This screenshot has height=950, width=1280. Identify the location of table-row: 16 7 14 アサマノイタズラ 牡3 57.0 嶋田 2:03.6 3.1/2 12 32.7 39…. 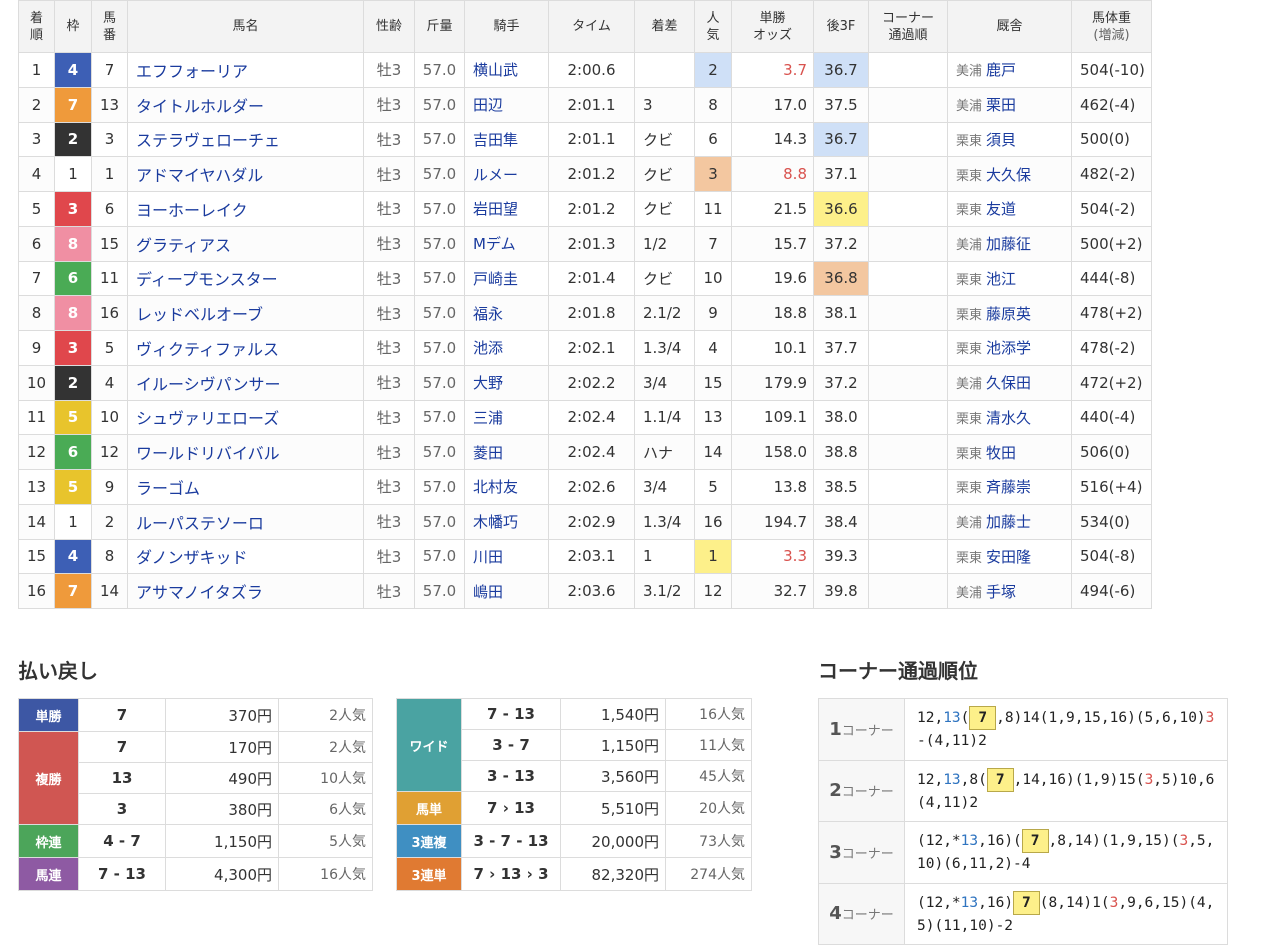
(585, 591).